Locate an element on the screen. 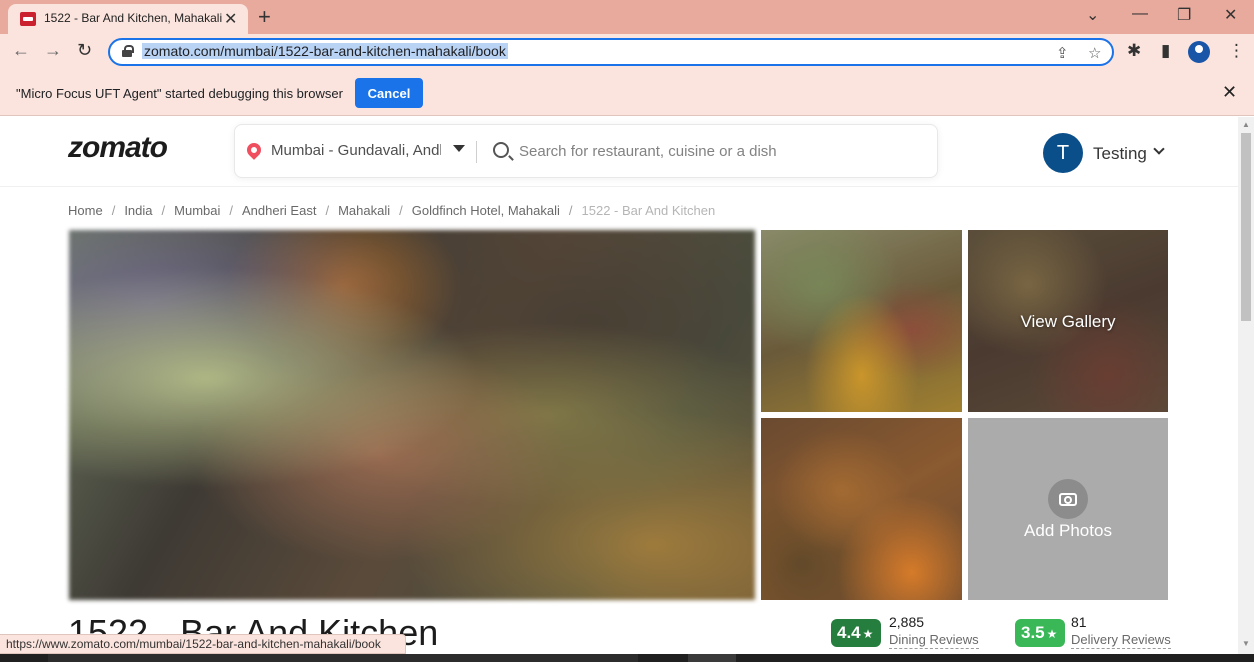 This screenshot has width=1254, height=662. breadcrumb-mahakali: Mahakali is located at coordinates (364, 210).